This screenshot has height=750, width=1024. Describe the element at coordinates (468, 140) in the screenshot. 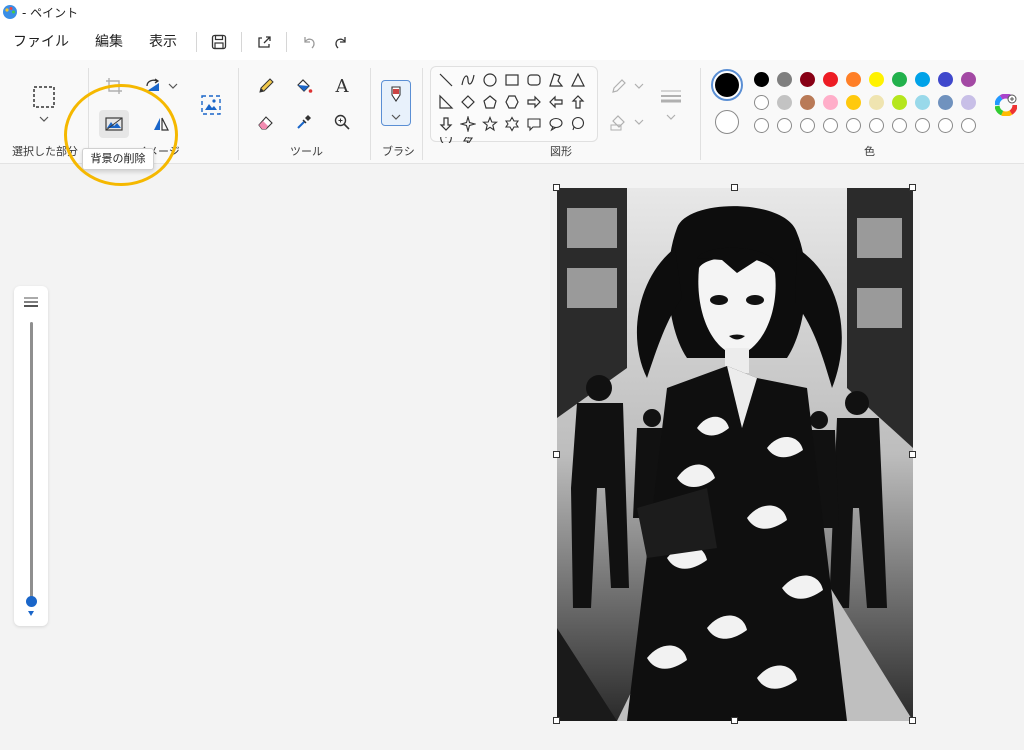

I see `shape-lightning` at that location.